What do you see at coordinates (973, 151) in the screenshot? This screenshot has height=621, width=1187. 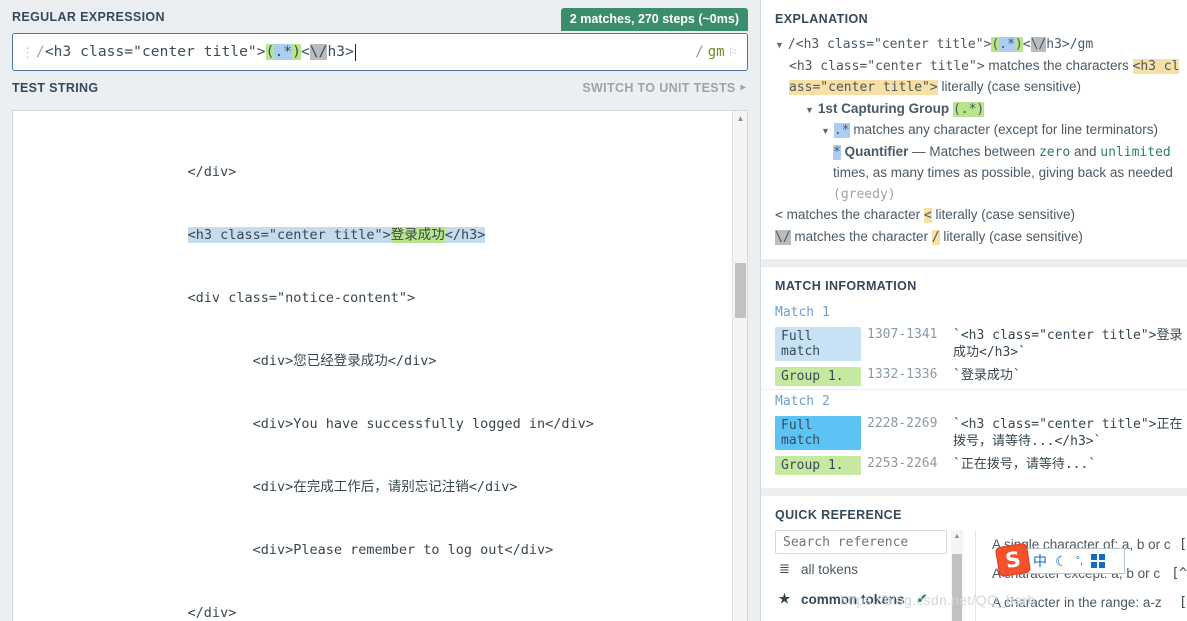 I see `expl-quant-dash: — Matches between` at bounding box center [973, 151].